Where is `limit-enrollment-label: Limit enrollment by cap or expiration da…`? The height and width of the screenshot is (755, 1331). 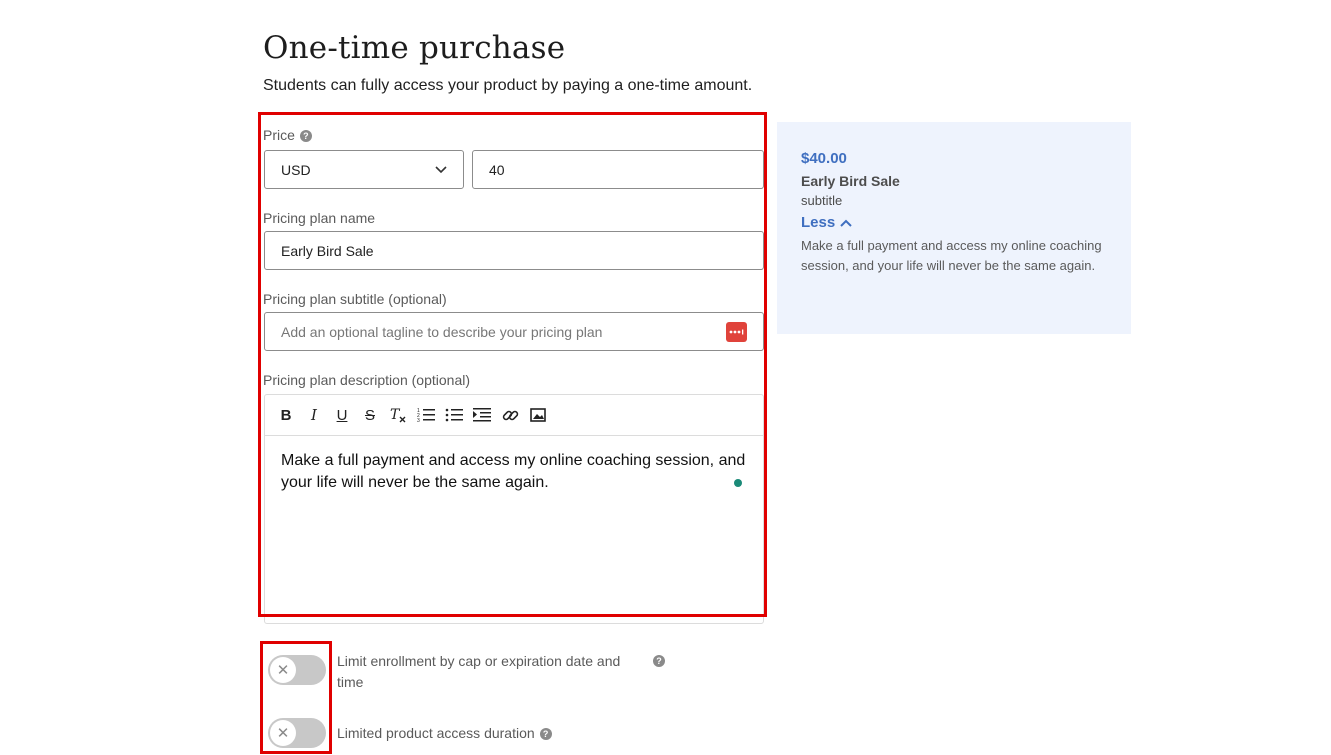
limit-enrollment-label: Limit enrollment by cap or expiration da… is located at coordinates (478, 672).